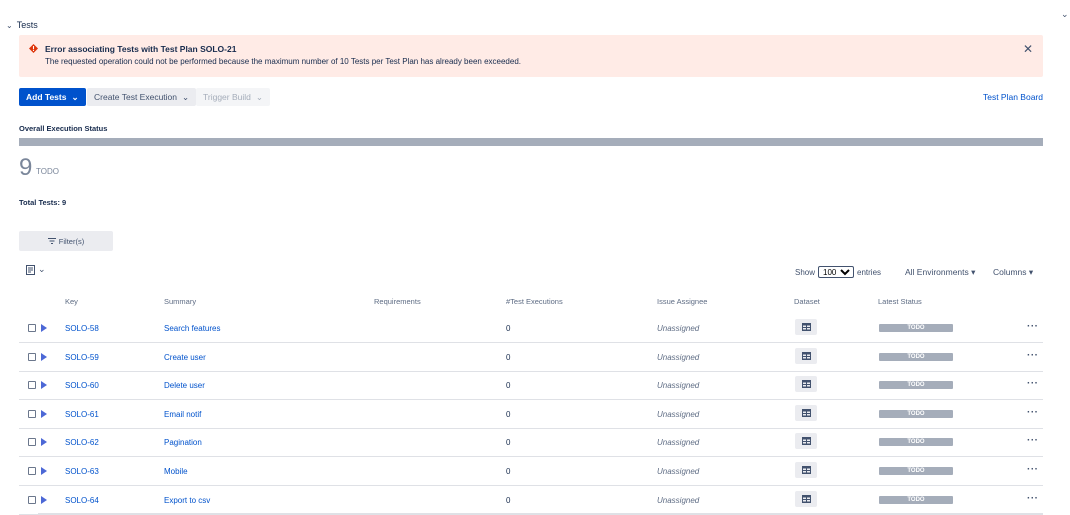 The width and height of the screenshot is (1070, 515). Describe the element at coordinates (185, 357) in the screenshot. I see `test-summary-link: Create user` at that location.